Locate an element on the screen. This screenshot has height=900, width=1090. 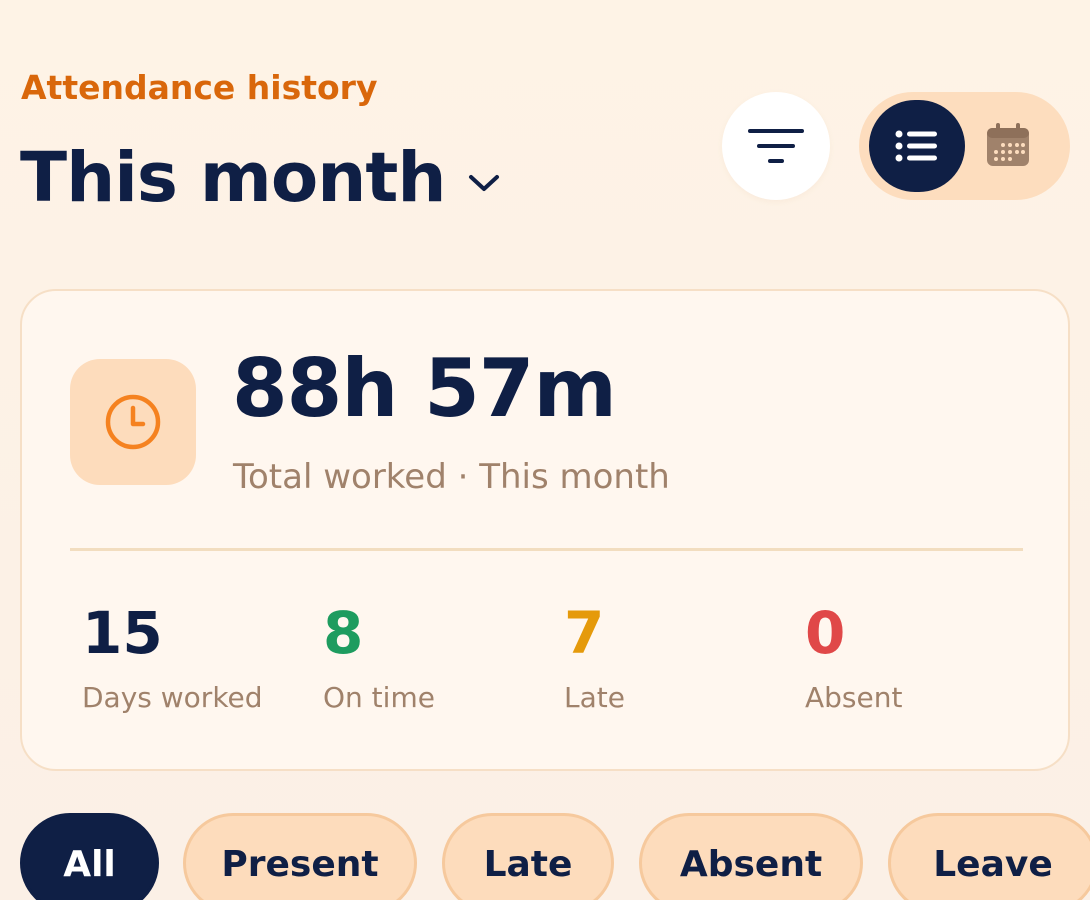
calendar-view-button is located at coordinates (1008, 145).